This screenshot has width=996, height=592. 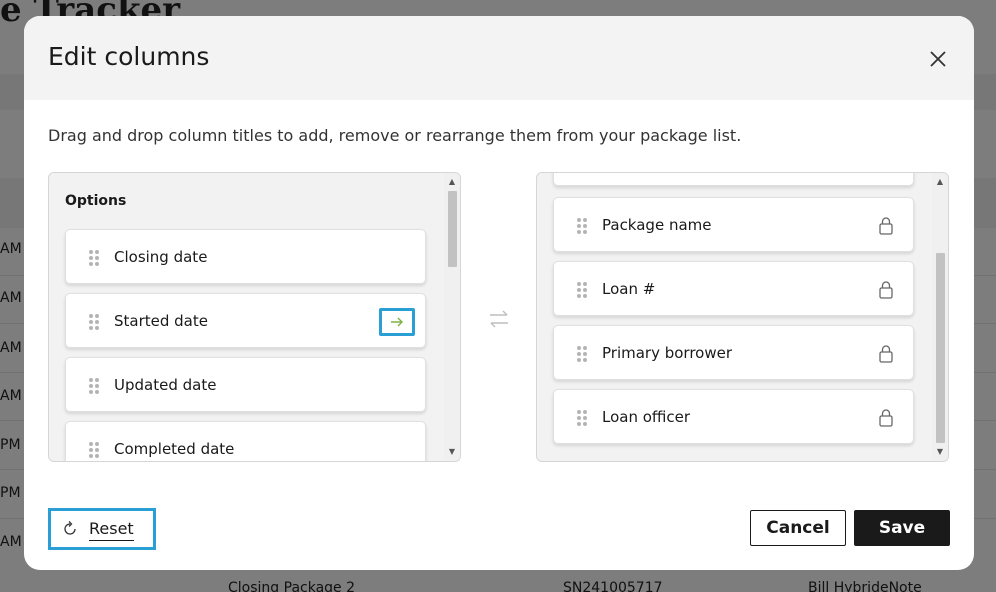 What do you see at coordinates (245, 320) in the screenshot?
I see `option-item-started-date: Started date` at bounding box center [245, 320].